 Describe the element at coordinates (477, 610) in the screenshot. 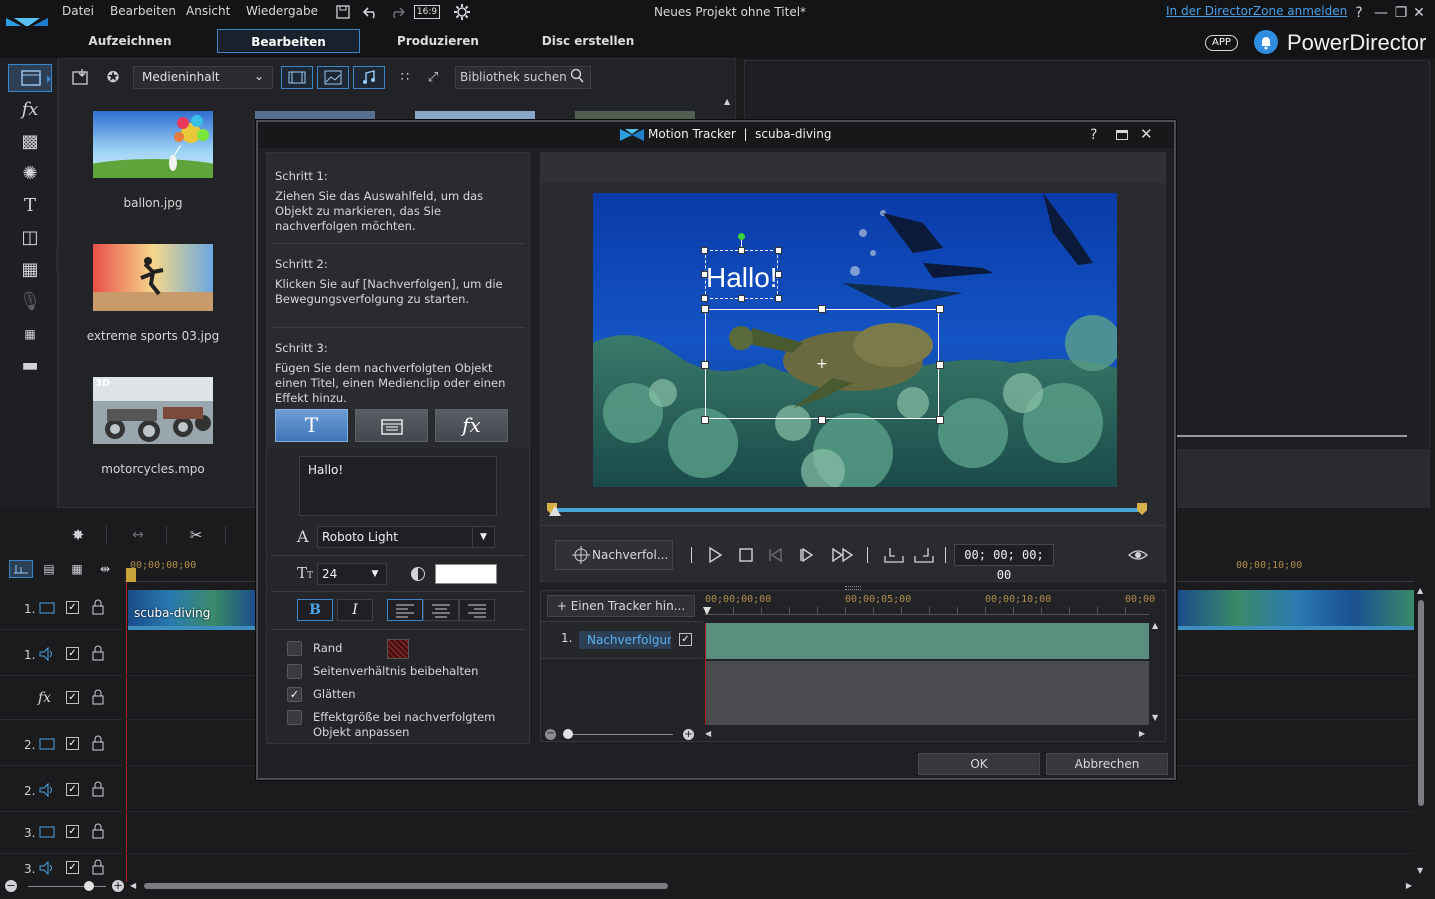

I see `align-right-button` at that location.